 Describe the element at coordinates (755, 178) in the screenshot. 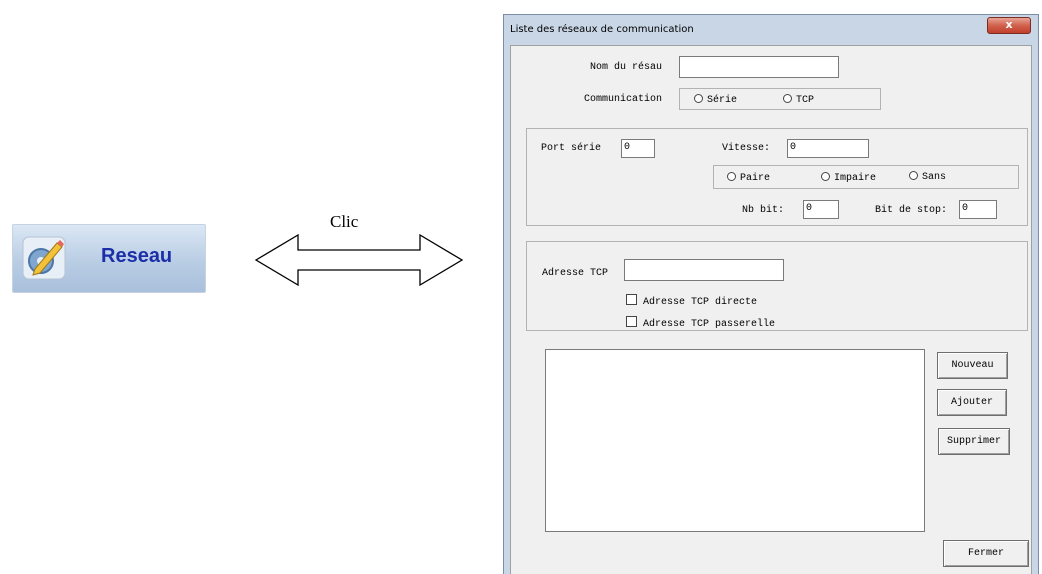

I see `radio-paire-label: Paire` at that location.